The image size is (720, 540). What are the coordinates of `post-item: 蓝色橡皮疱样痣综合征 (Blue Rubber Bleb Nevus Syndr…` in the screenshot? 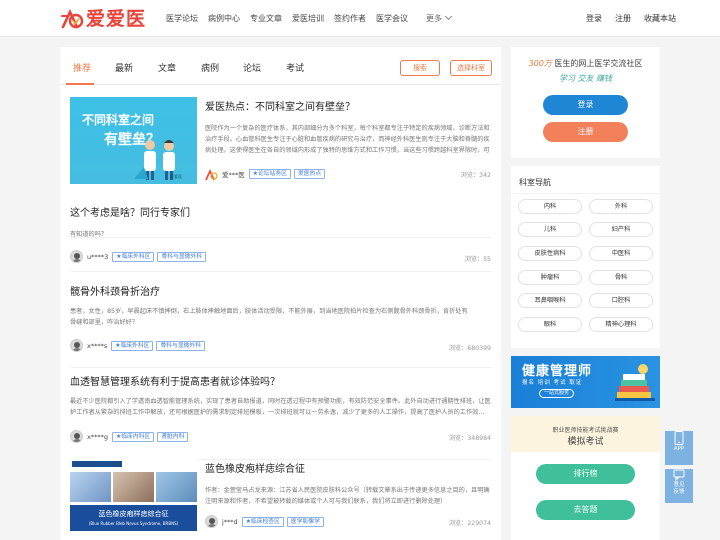 It's located at (280, 499).